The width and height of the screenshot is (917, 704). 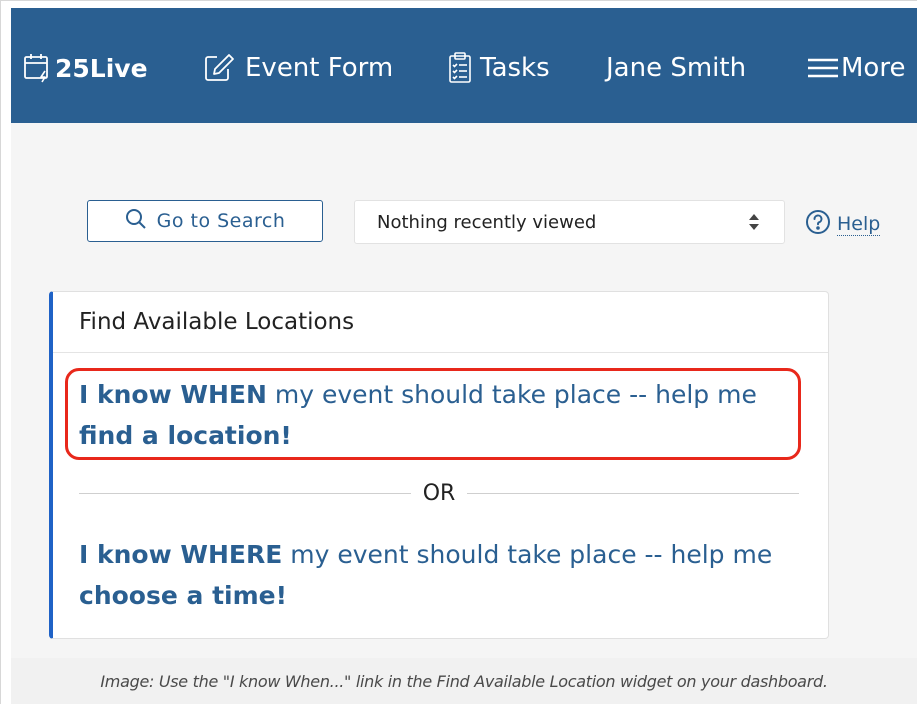 I want to click on when-option-bold-lead: I know WHEN, so click(x=173, y=394).